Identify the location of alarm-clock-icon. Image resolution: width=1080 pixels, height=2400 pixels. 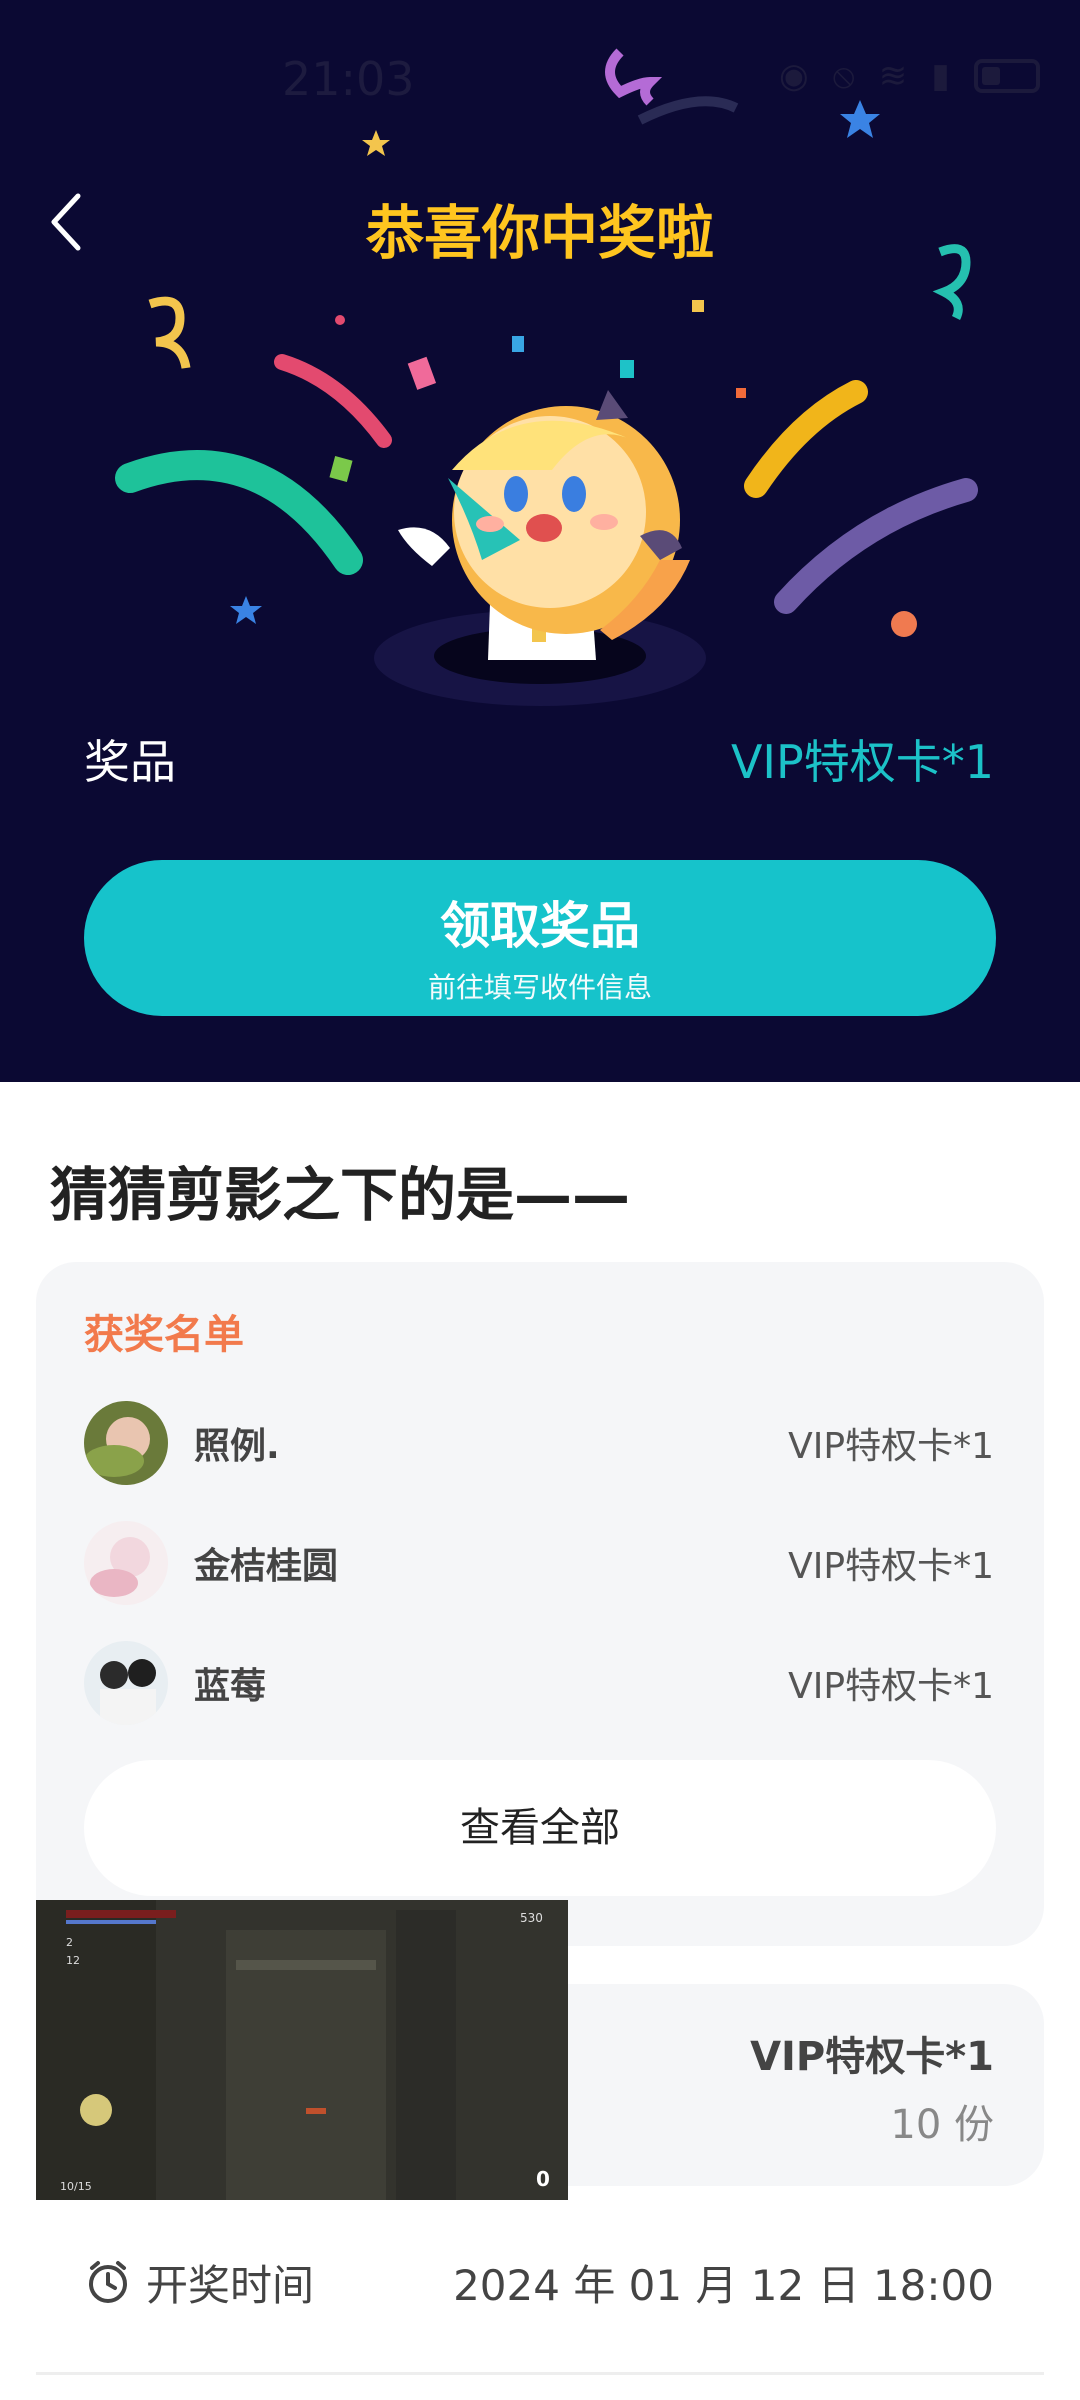
(108, 2282).